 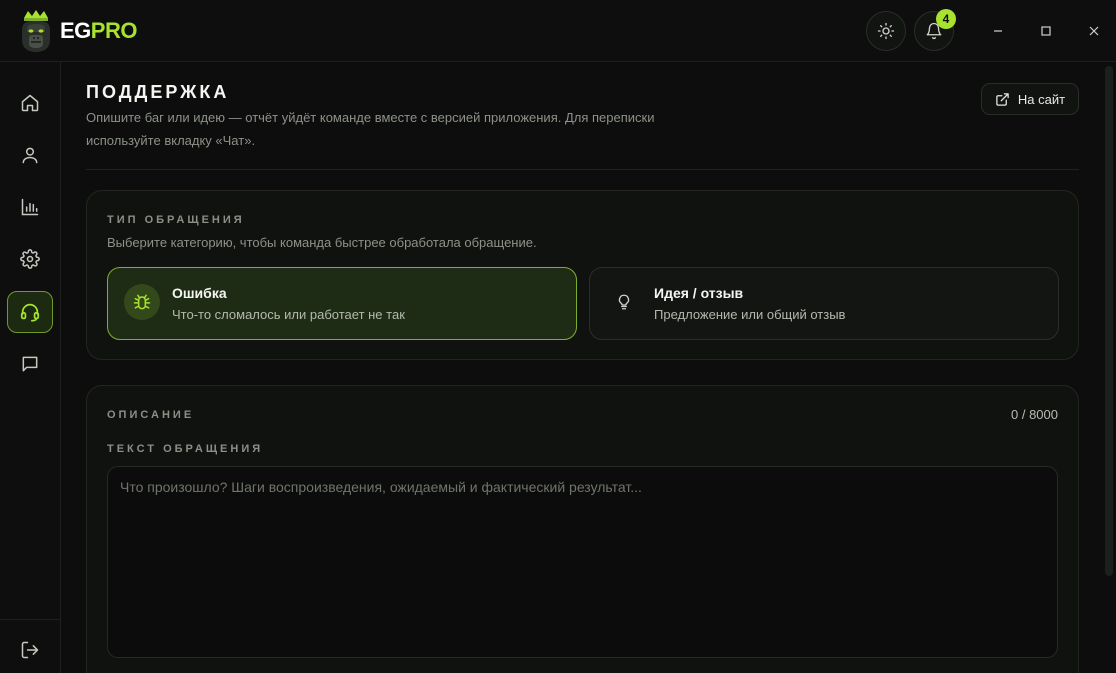 I want to click on sidebar-item-home, so click(x=30, y=103).